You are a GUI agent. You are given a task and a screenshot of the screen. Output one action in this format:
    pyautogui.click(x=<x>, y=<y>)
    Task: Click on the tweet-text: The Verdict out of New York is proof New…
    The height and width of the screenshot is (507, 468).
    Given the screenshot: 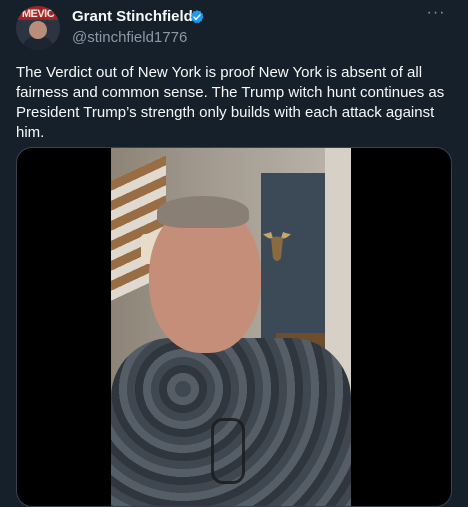 What is the action you would take?
    pyautogui.click(x=230, y=102)
    